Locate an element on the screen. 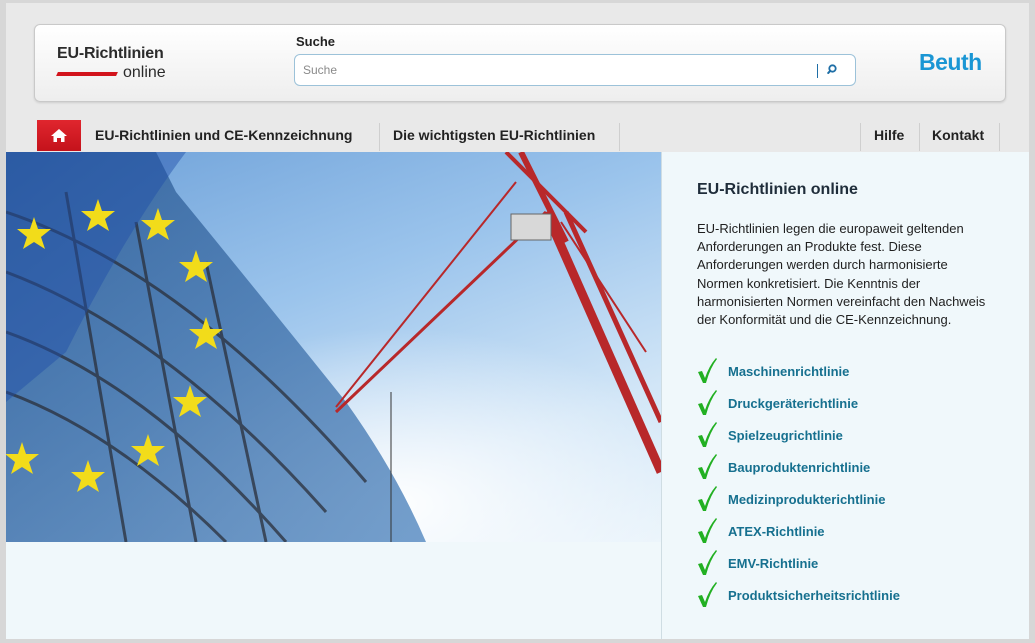 The height and width of the screenshot is (643, 1035). link-spielzeugrichtlinie: Spielzeugrichtlinie is located at coordinates (785, 435).